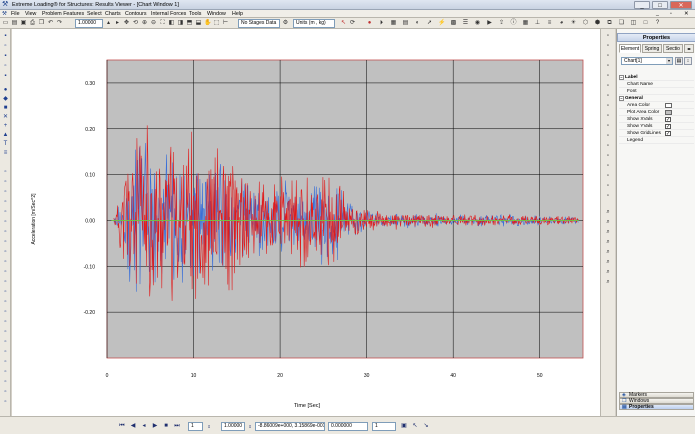 The width and height of the screenshot is (695, 434). What do you see at coordinates (608, 126) in the screenshot?
I see `strip-10-icon: ▫` at bounding box center [608, 126].